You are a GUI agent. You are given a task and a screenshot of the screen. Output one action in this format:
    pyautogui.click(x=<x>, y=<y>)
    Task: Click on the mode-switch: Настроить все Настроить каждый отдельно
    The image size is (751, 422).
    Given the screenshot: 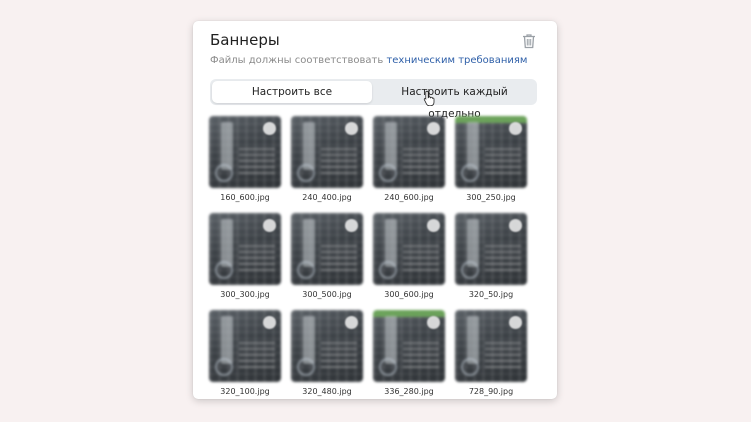 What is the action you would take?
    pyautogui.click(x=373, y=99)
    